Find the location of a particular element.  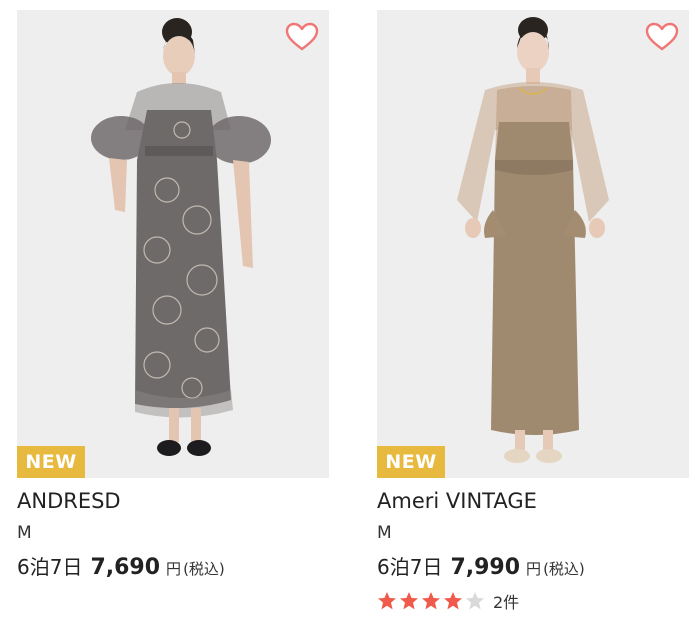

review-count: 2件 is located at coordinates (506, 602).